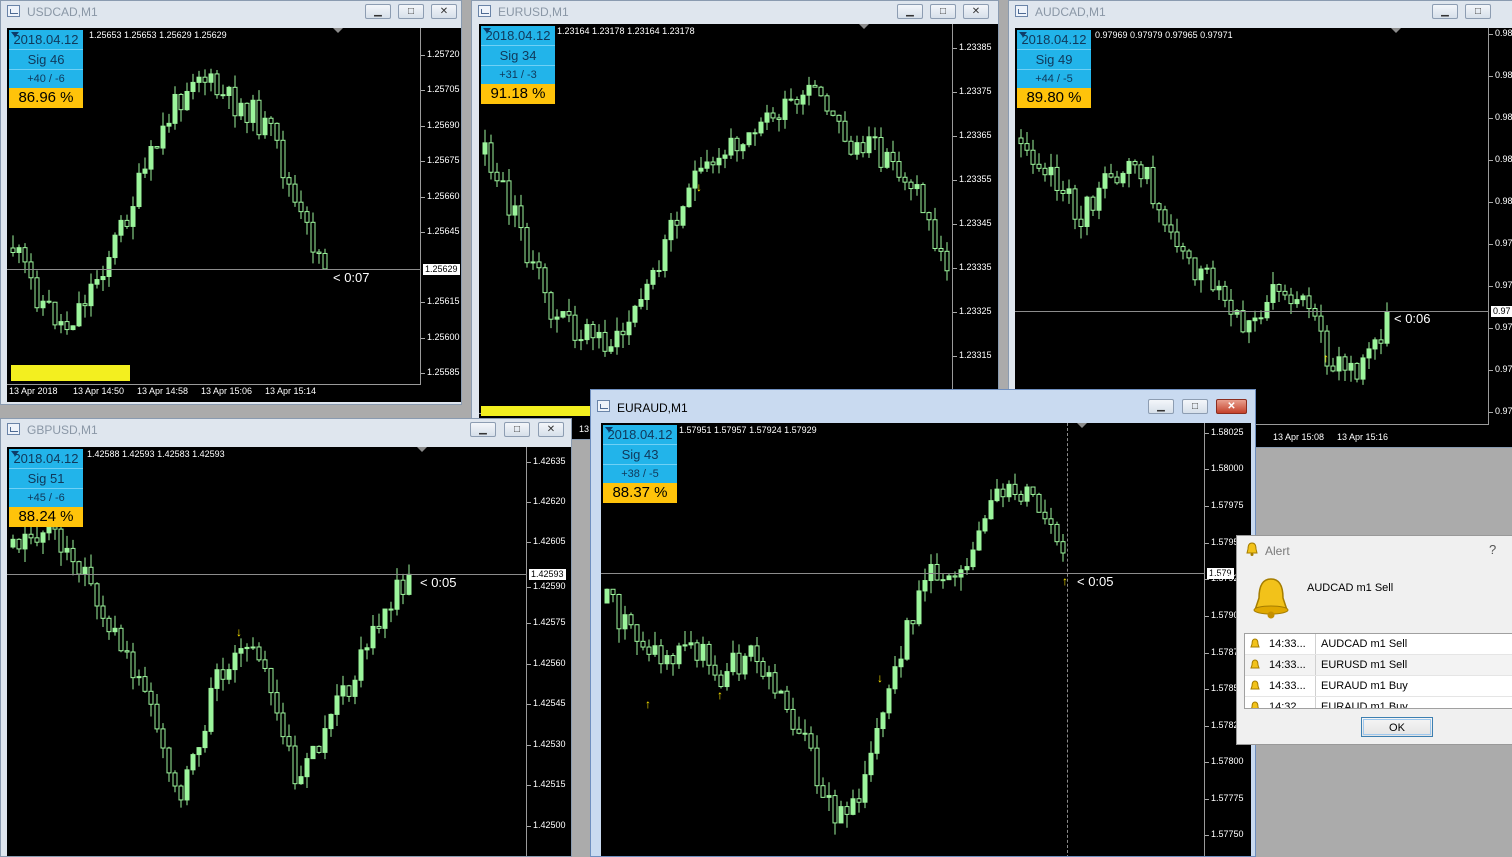  I want to click on time-tick: 13 Apr 14:58, so click(163, 391).